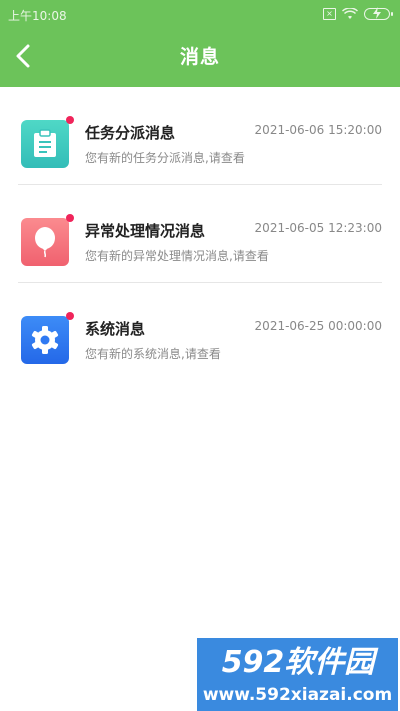 This screenshot has height=711, width=400. I want to click on message-description: 您有新的异常处理情况消息,请查看, so click(177, 256).